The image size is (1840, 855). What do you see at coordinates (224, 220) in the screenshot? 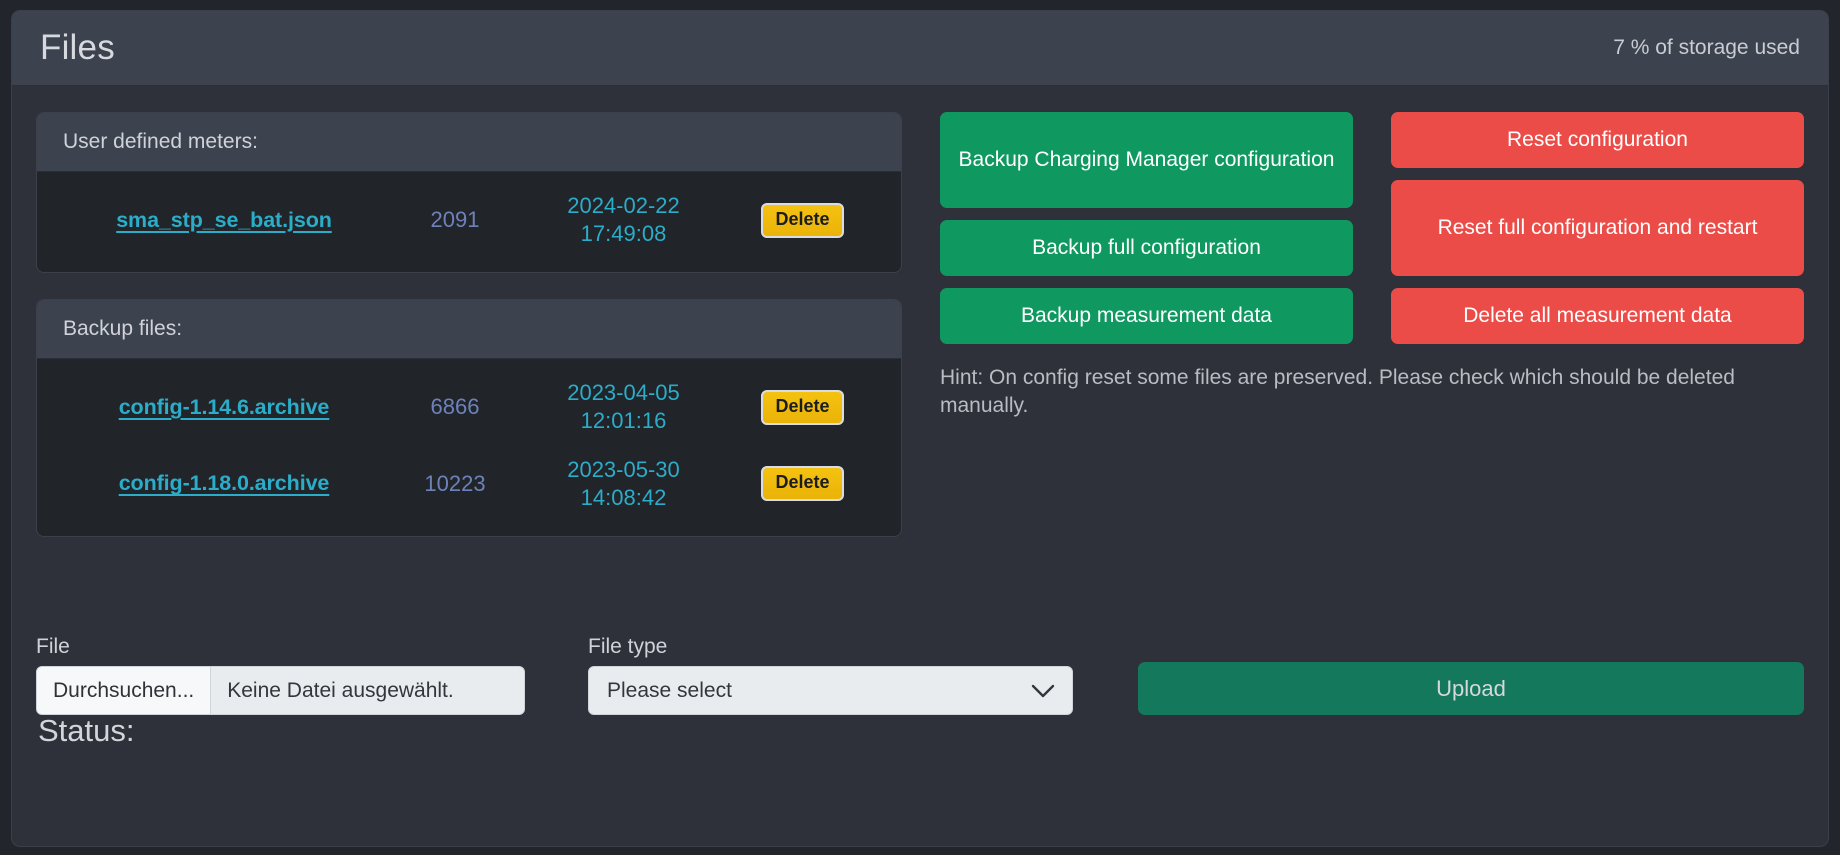
I see `file-link: sma_stp_se_bat.json` at bounding box center [224, 220].